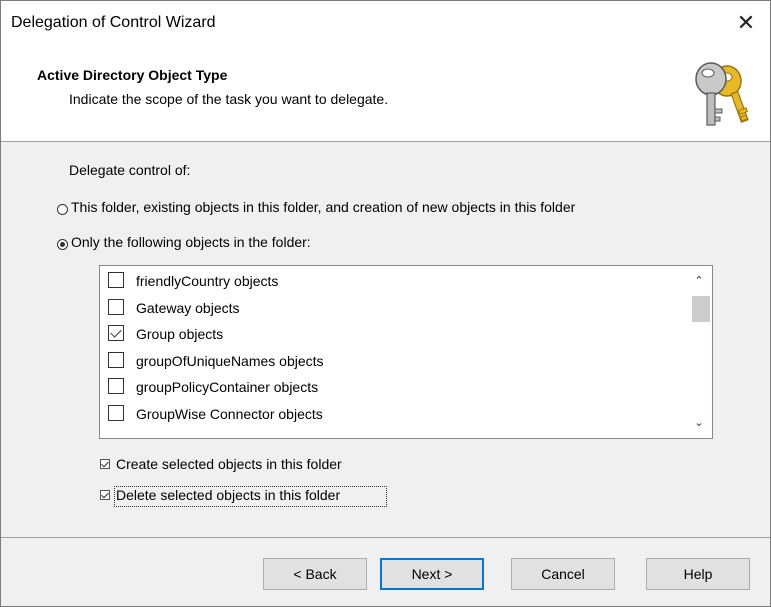 This screenshot has width=771, height=607. I want to click on list-scrollbar: ⌃ ⌄, so click(699, 352).